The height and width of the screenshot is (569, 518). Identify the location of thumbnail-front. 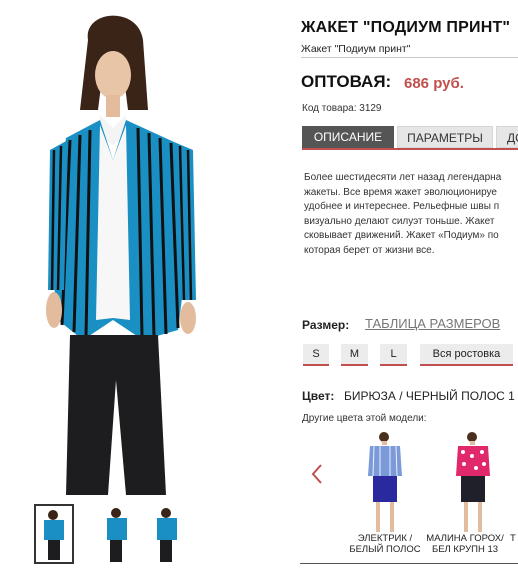
(54, 534).